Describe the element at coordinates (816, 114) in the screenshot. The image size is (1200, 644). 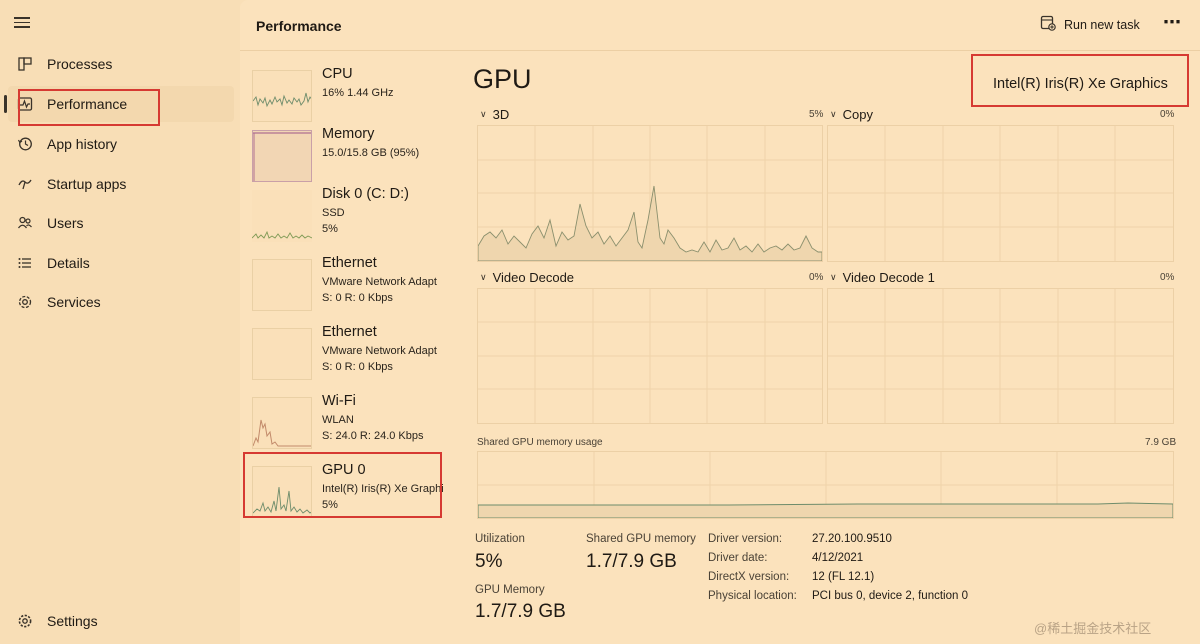
I see `graph-percent: 5%` at that location.